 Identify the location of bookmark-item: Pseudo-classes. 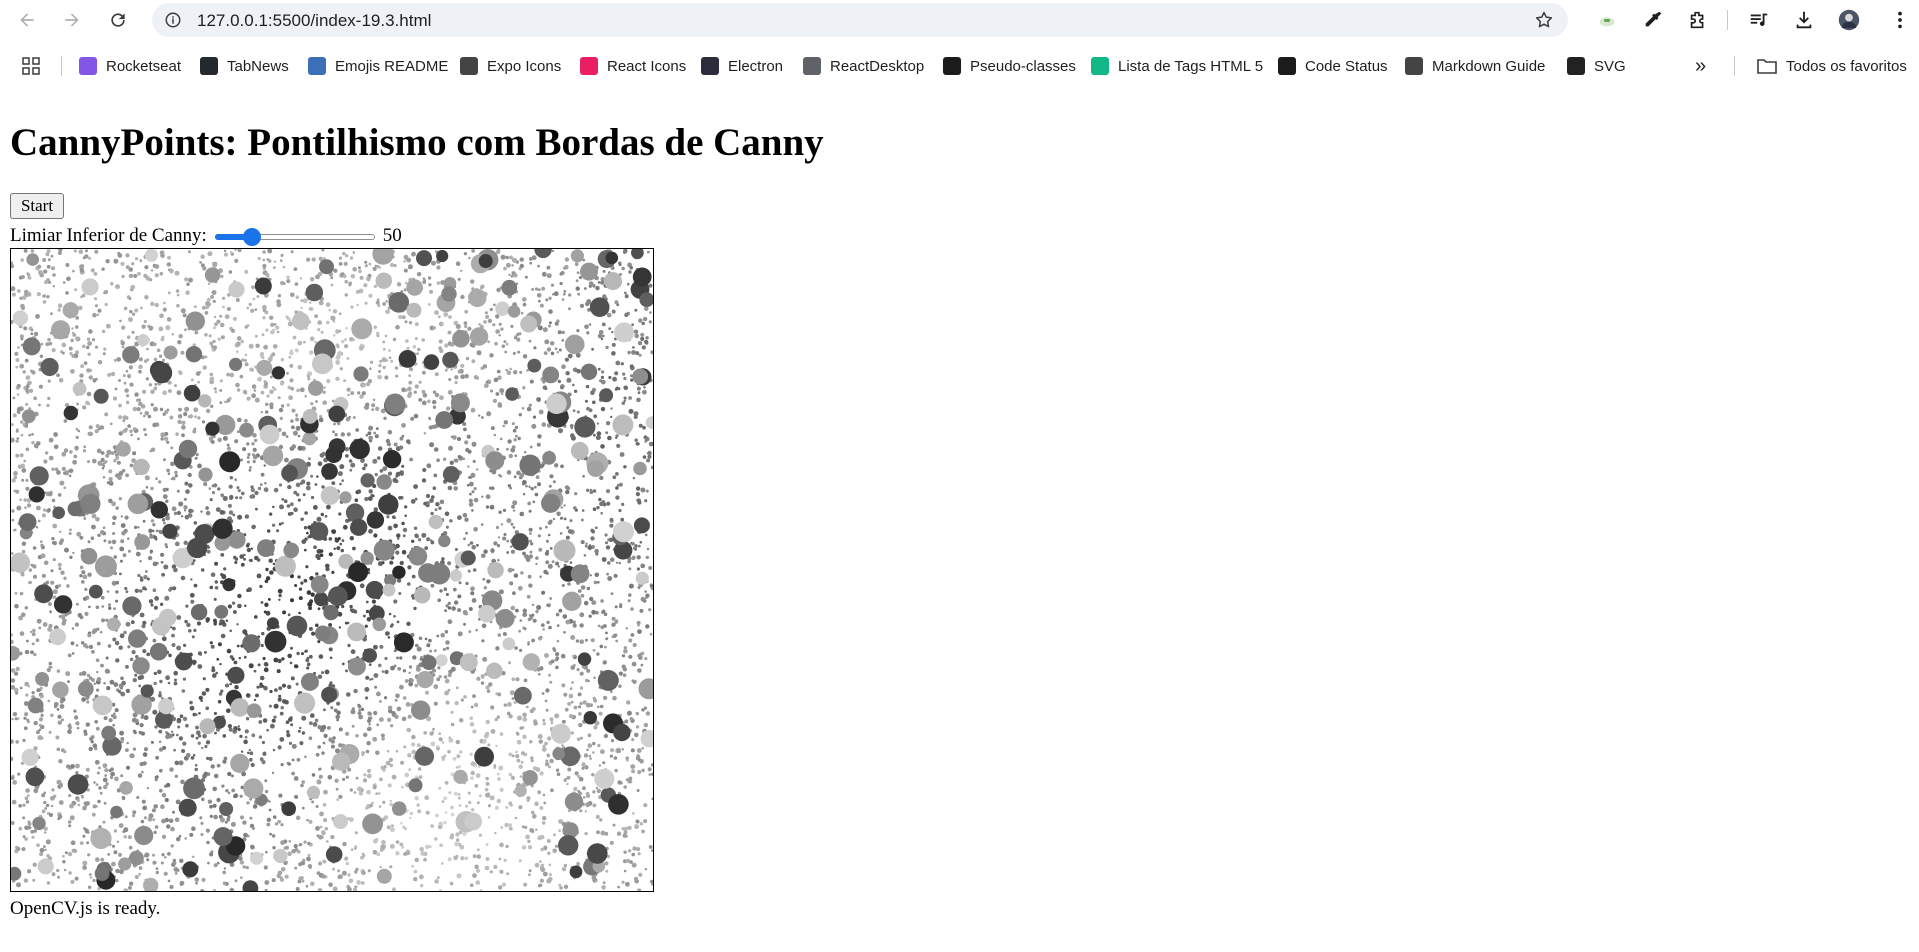
(1009, 66).